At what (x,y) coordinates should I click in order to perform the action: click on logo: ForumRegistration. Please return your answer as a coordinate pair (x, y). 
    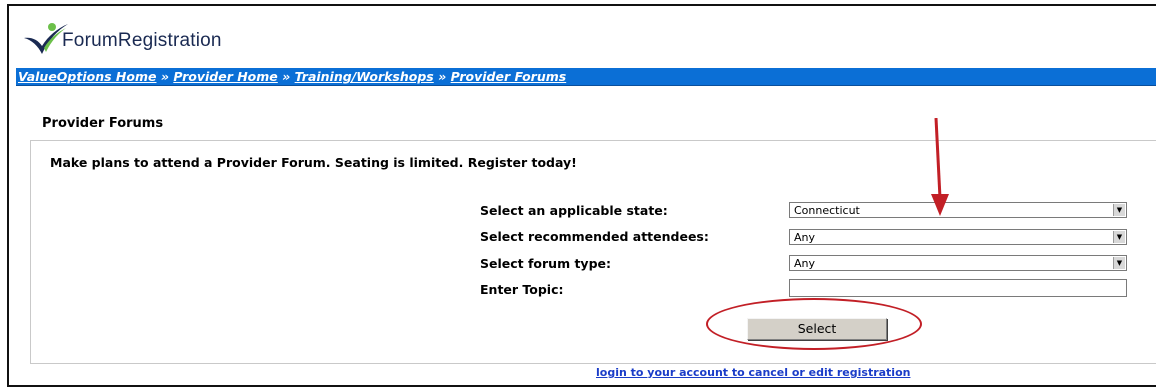
    Looking at the image, I should click on (172, 43).